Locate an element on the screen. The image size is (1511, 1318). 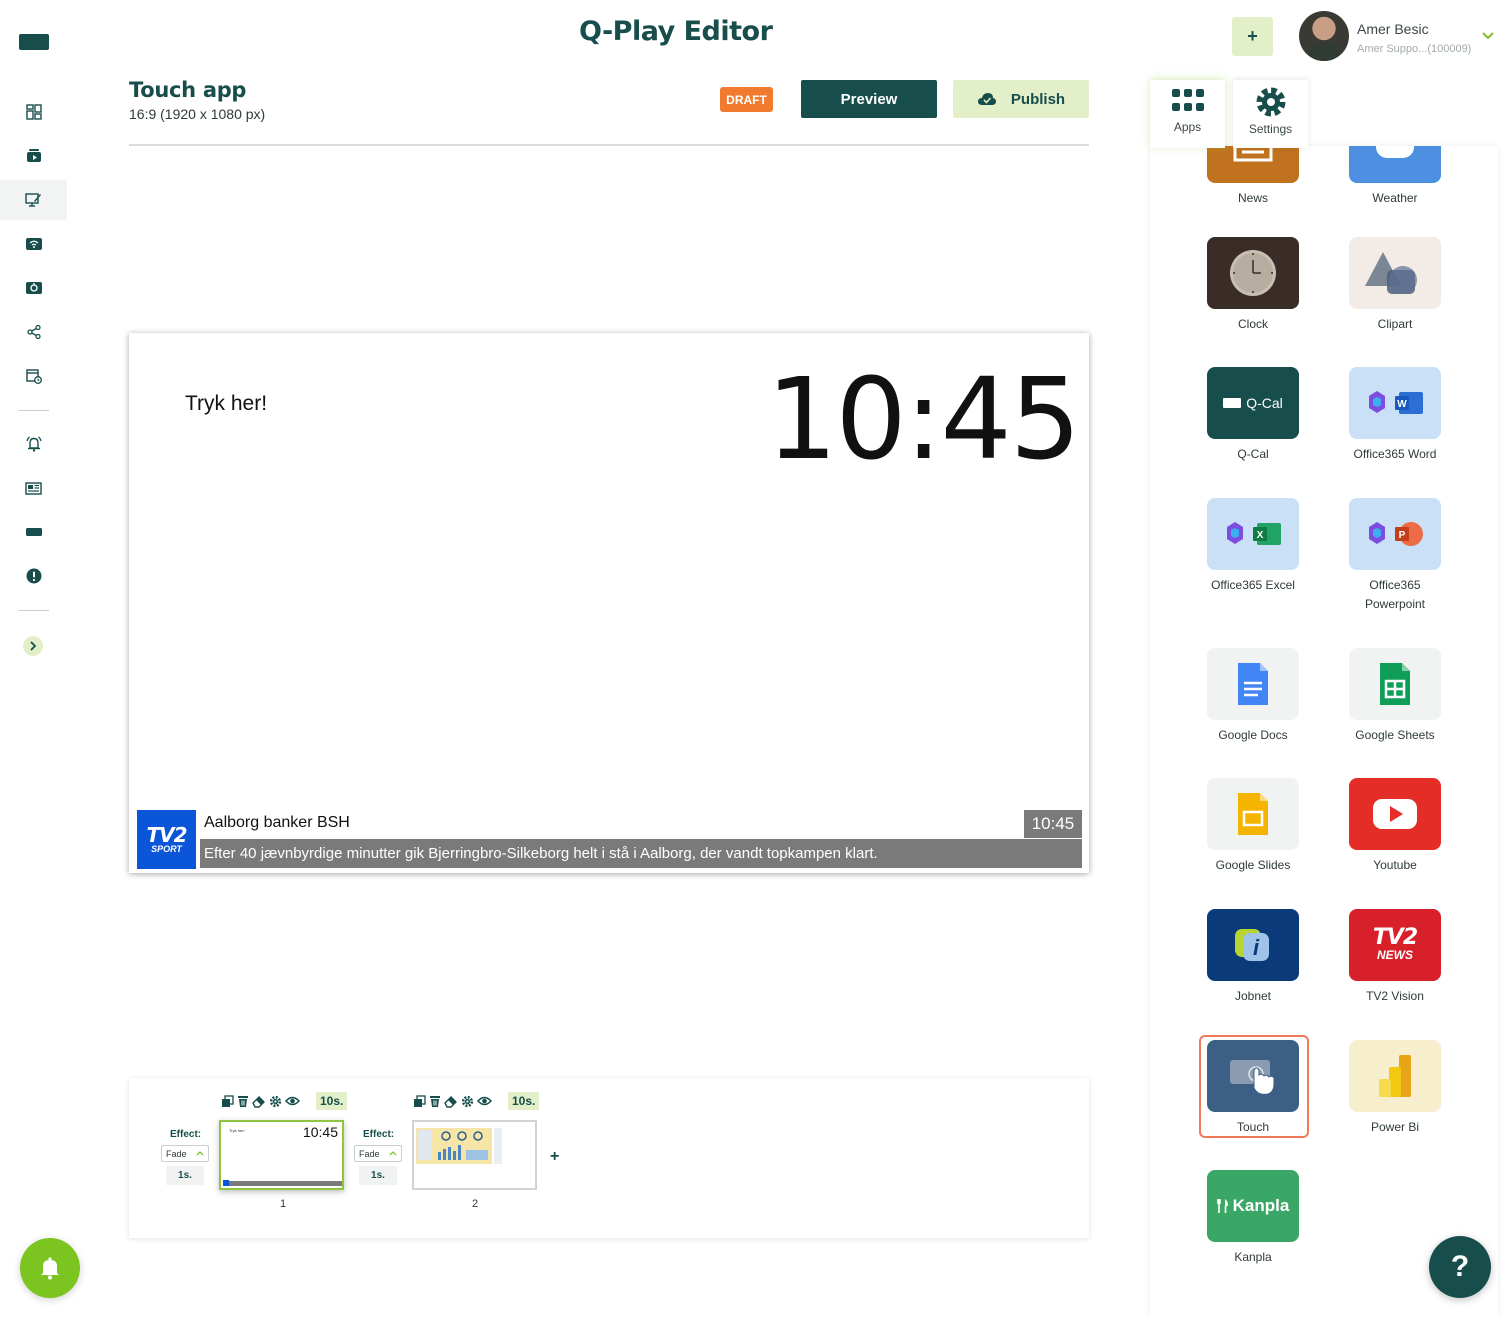
selected-app-highlight is located at coordinates (1254, 1086).